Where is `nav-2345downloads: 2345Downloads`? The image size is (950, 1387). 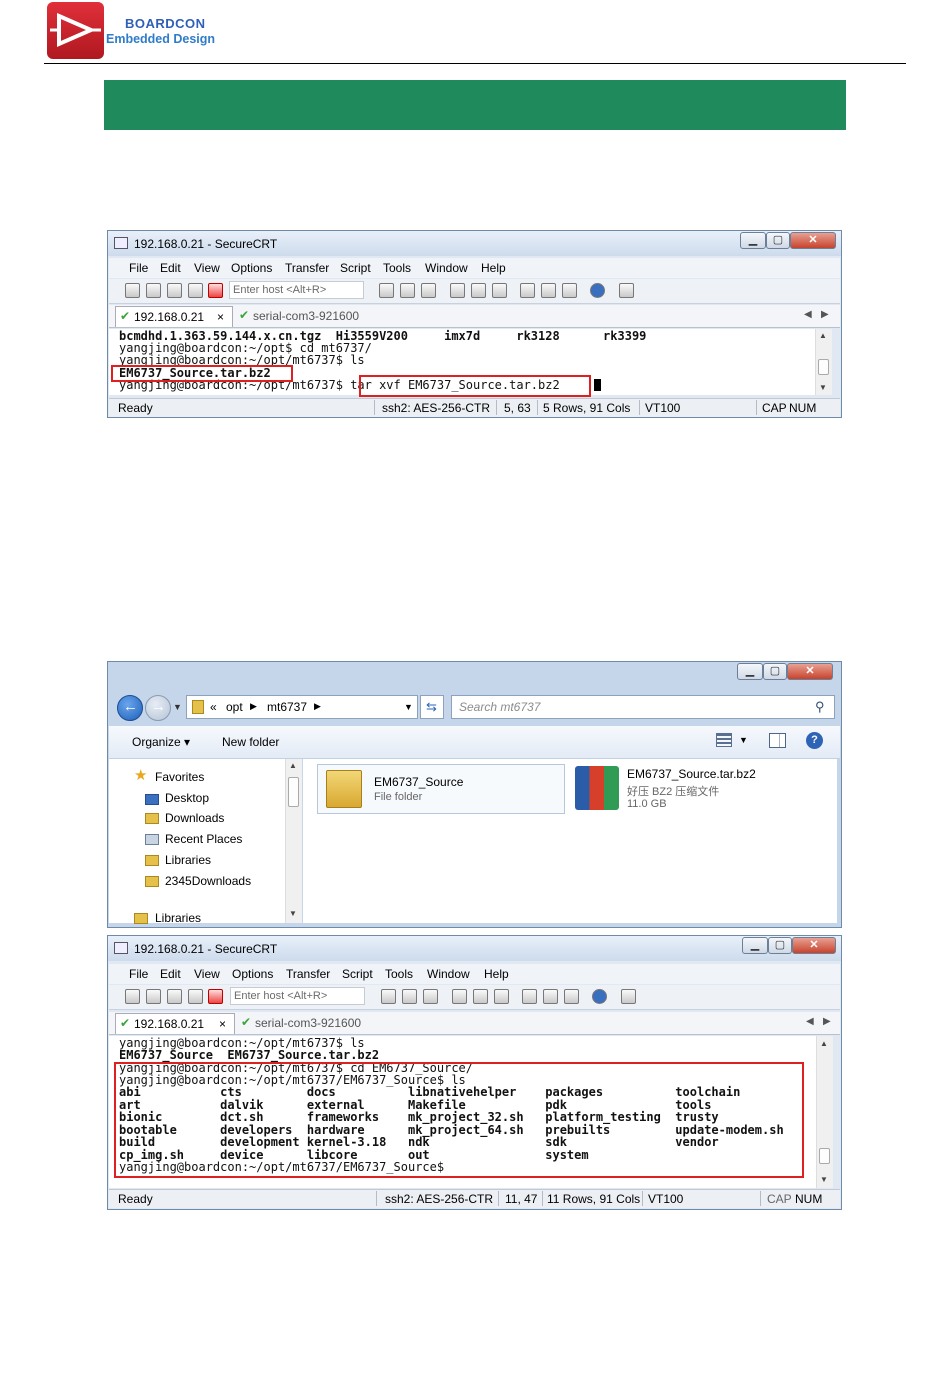 nav-2345downloads: 2345Downloads is located at coordinates (208, 881).